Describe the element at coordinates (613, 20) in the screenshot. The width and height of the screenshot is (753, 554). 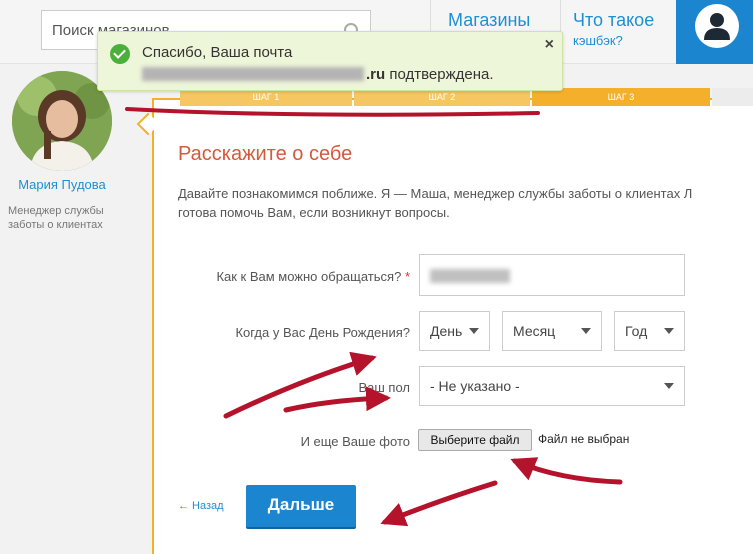
I see `nav-cashback-link: Что такое` at that location.